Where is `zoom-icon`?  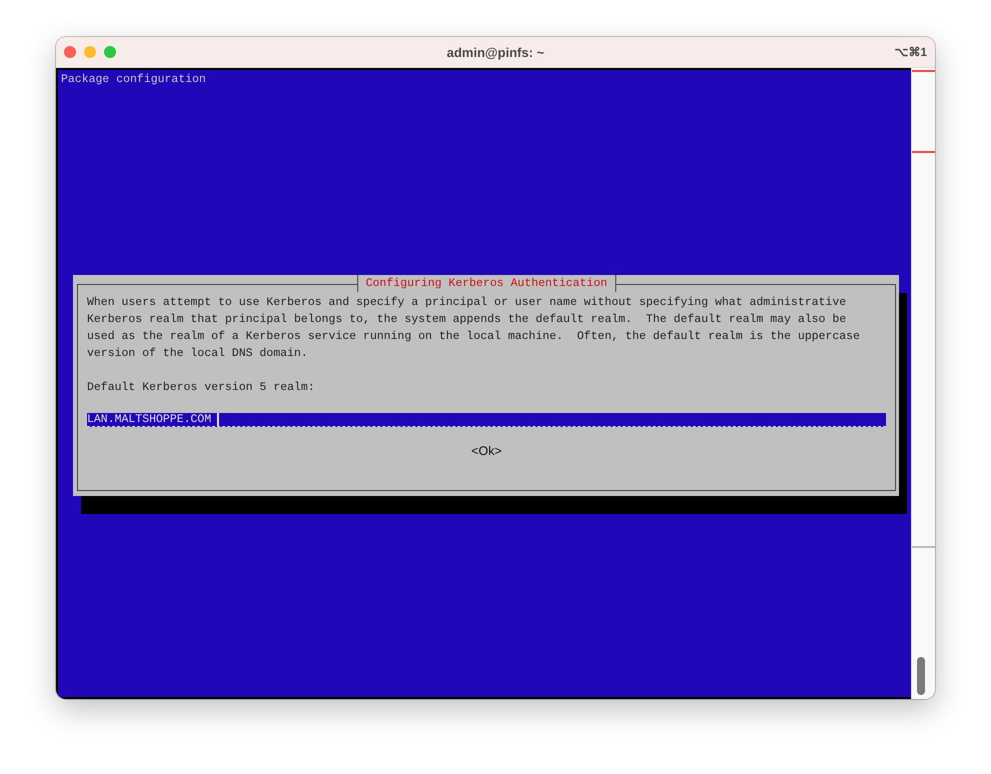 zoom-icon is located at coordinates (110, 52).